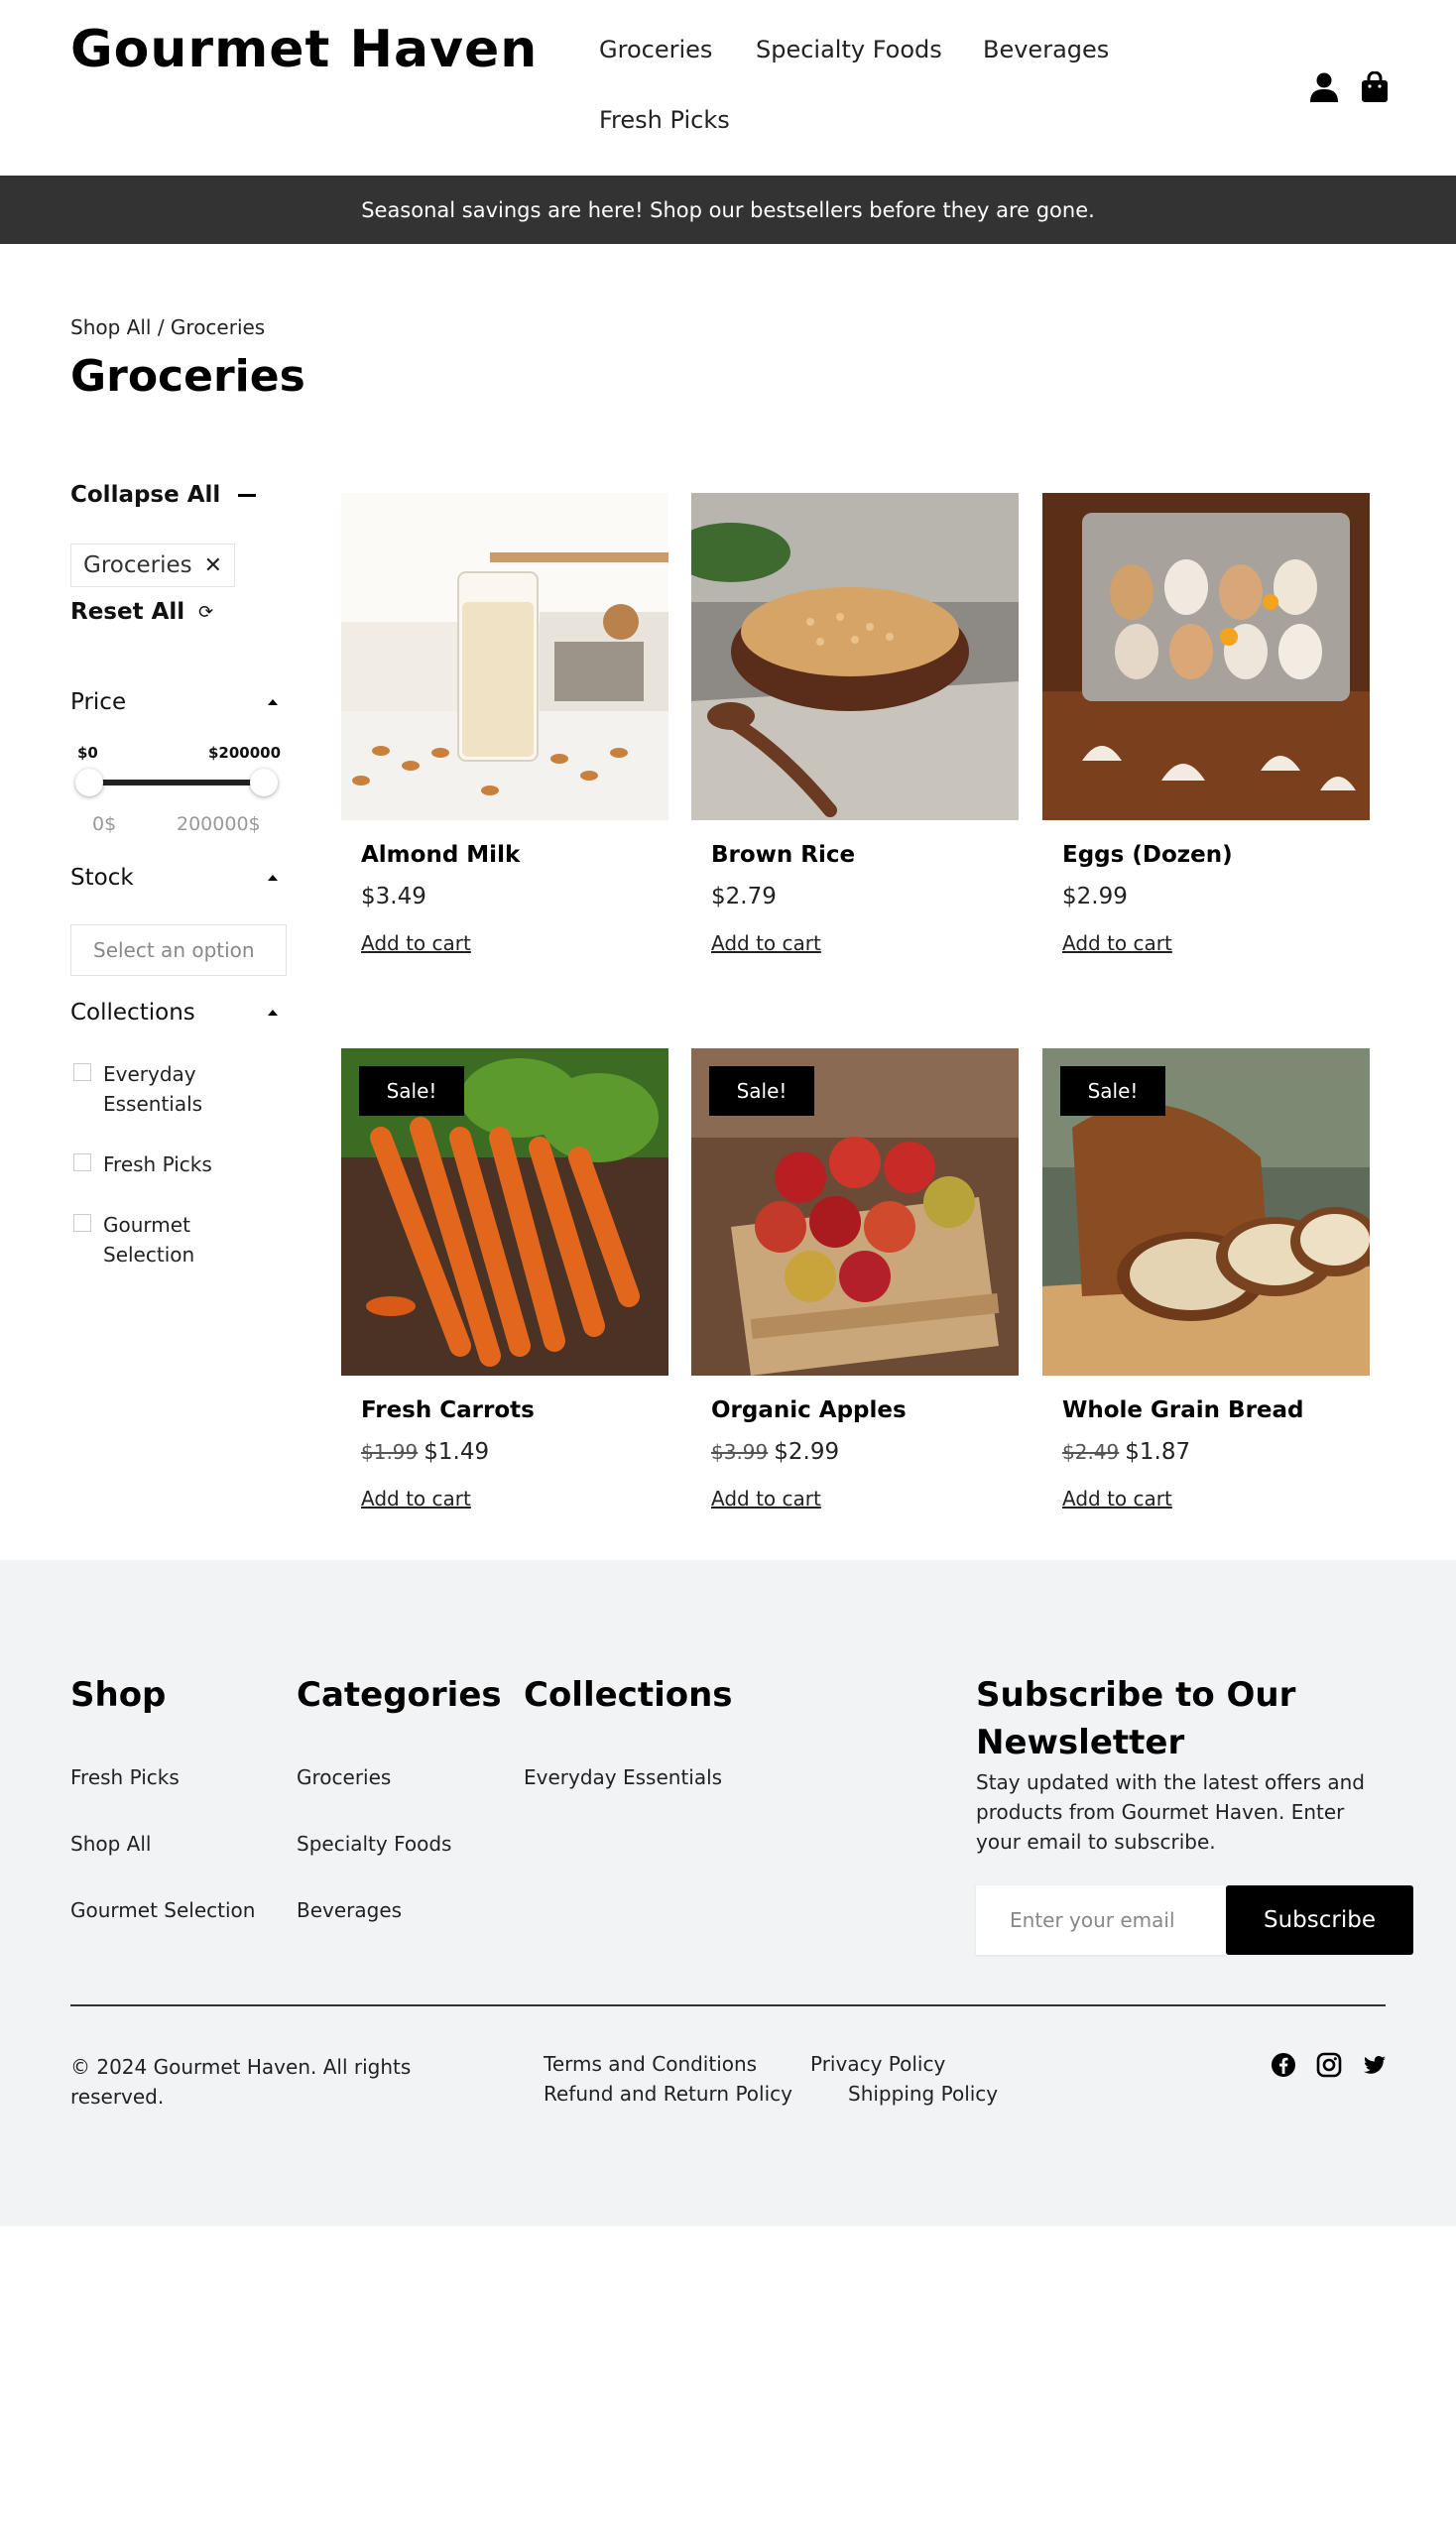  What do you see at coordinates (1091, 1452) in the screenshot?
I see `original-price: $2.49` at bounding box center [1091, 1452].